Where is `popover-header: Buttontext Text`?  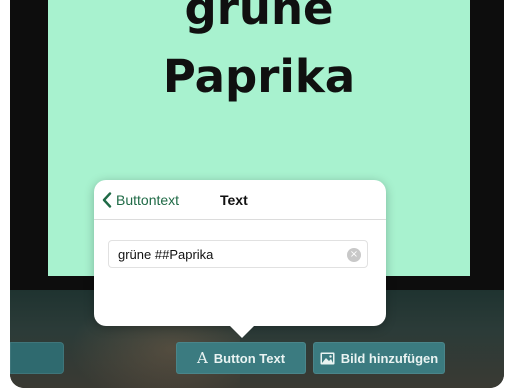
popover-header: Buttontext Text is located at coordinates (240, 200).